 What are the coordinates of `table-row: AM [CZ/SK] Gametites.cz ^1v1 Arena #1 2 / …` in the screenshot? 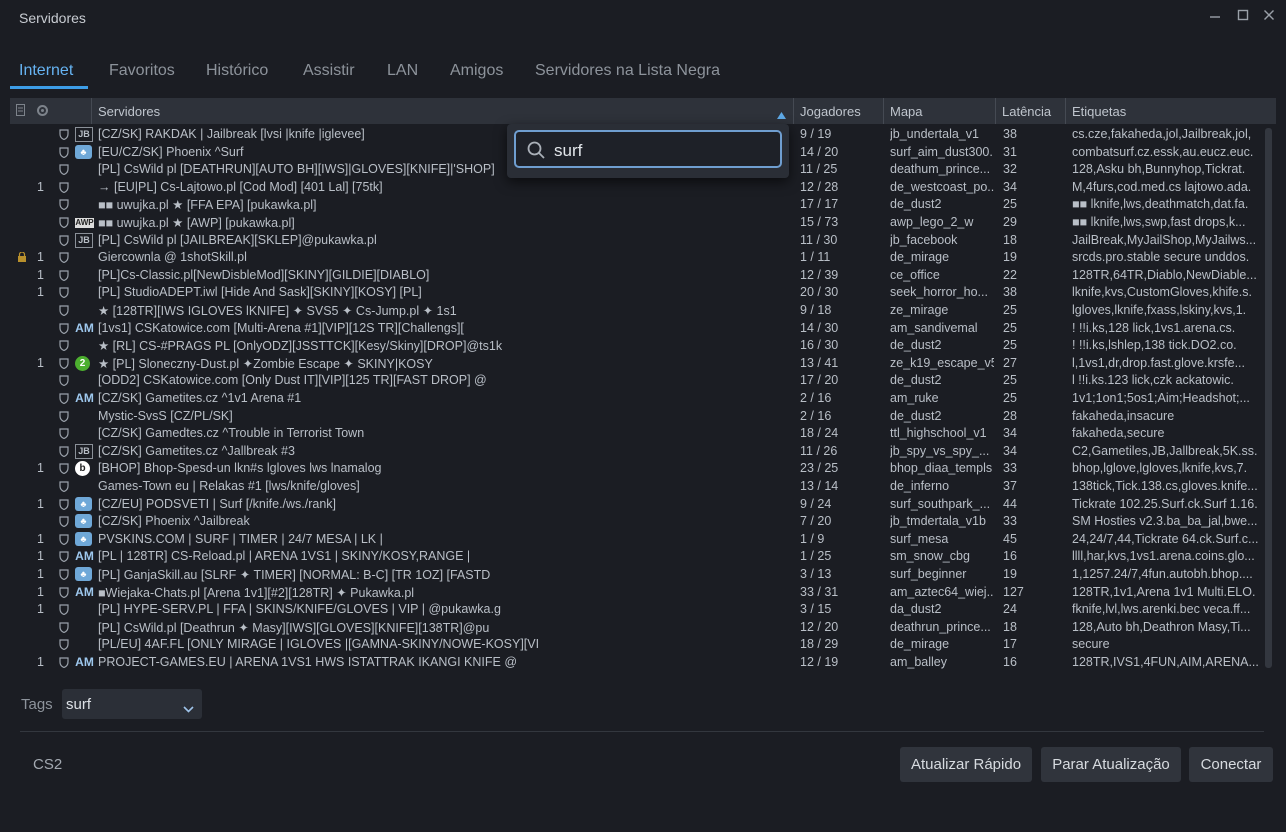 It's located at (636, 399).